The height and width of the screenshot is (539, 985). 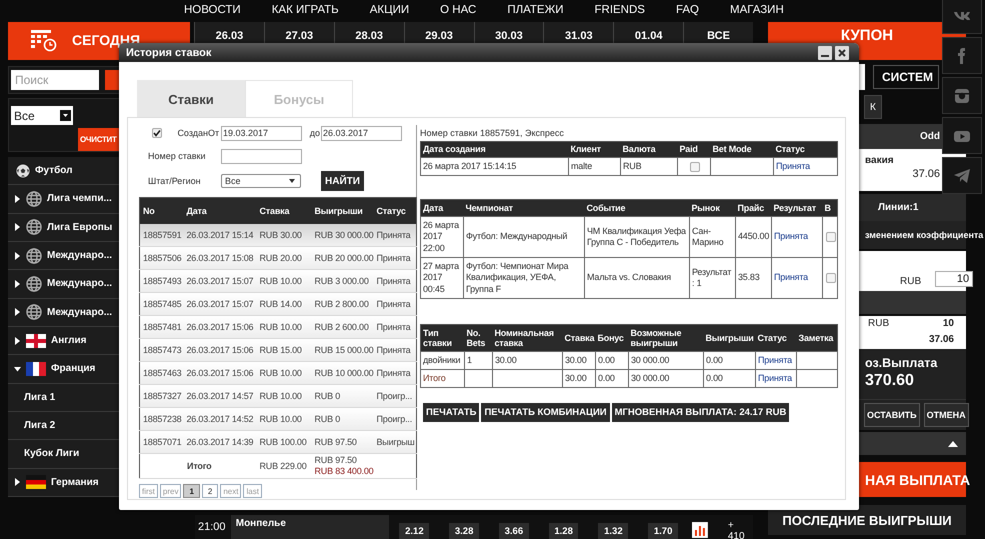 I want to click on bar-chart-icon, so click(x=700, y=530).